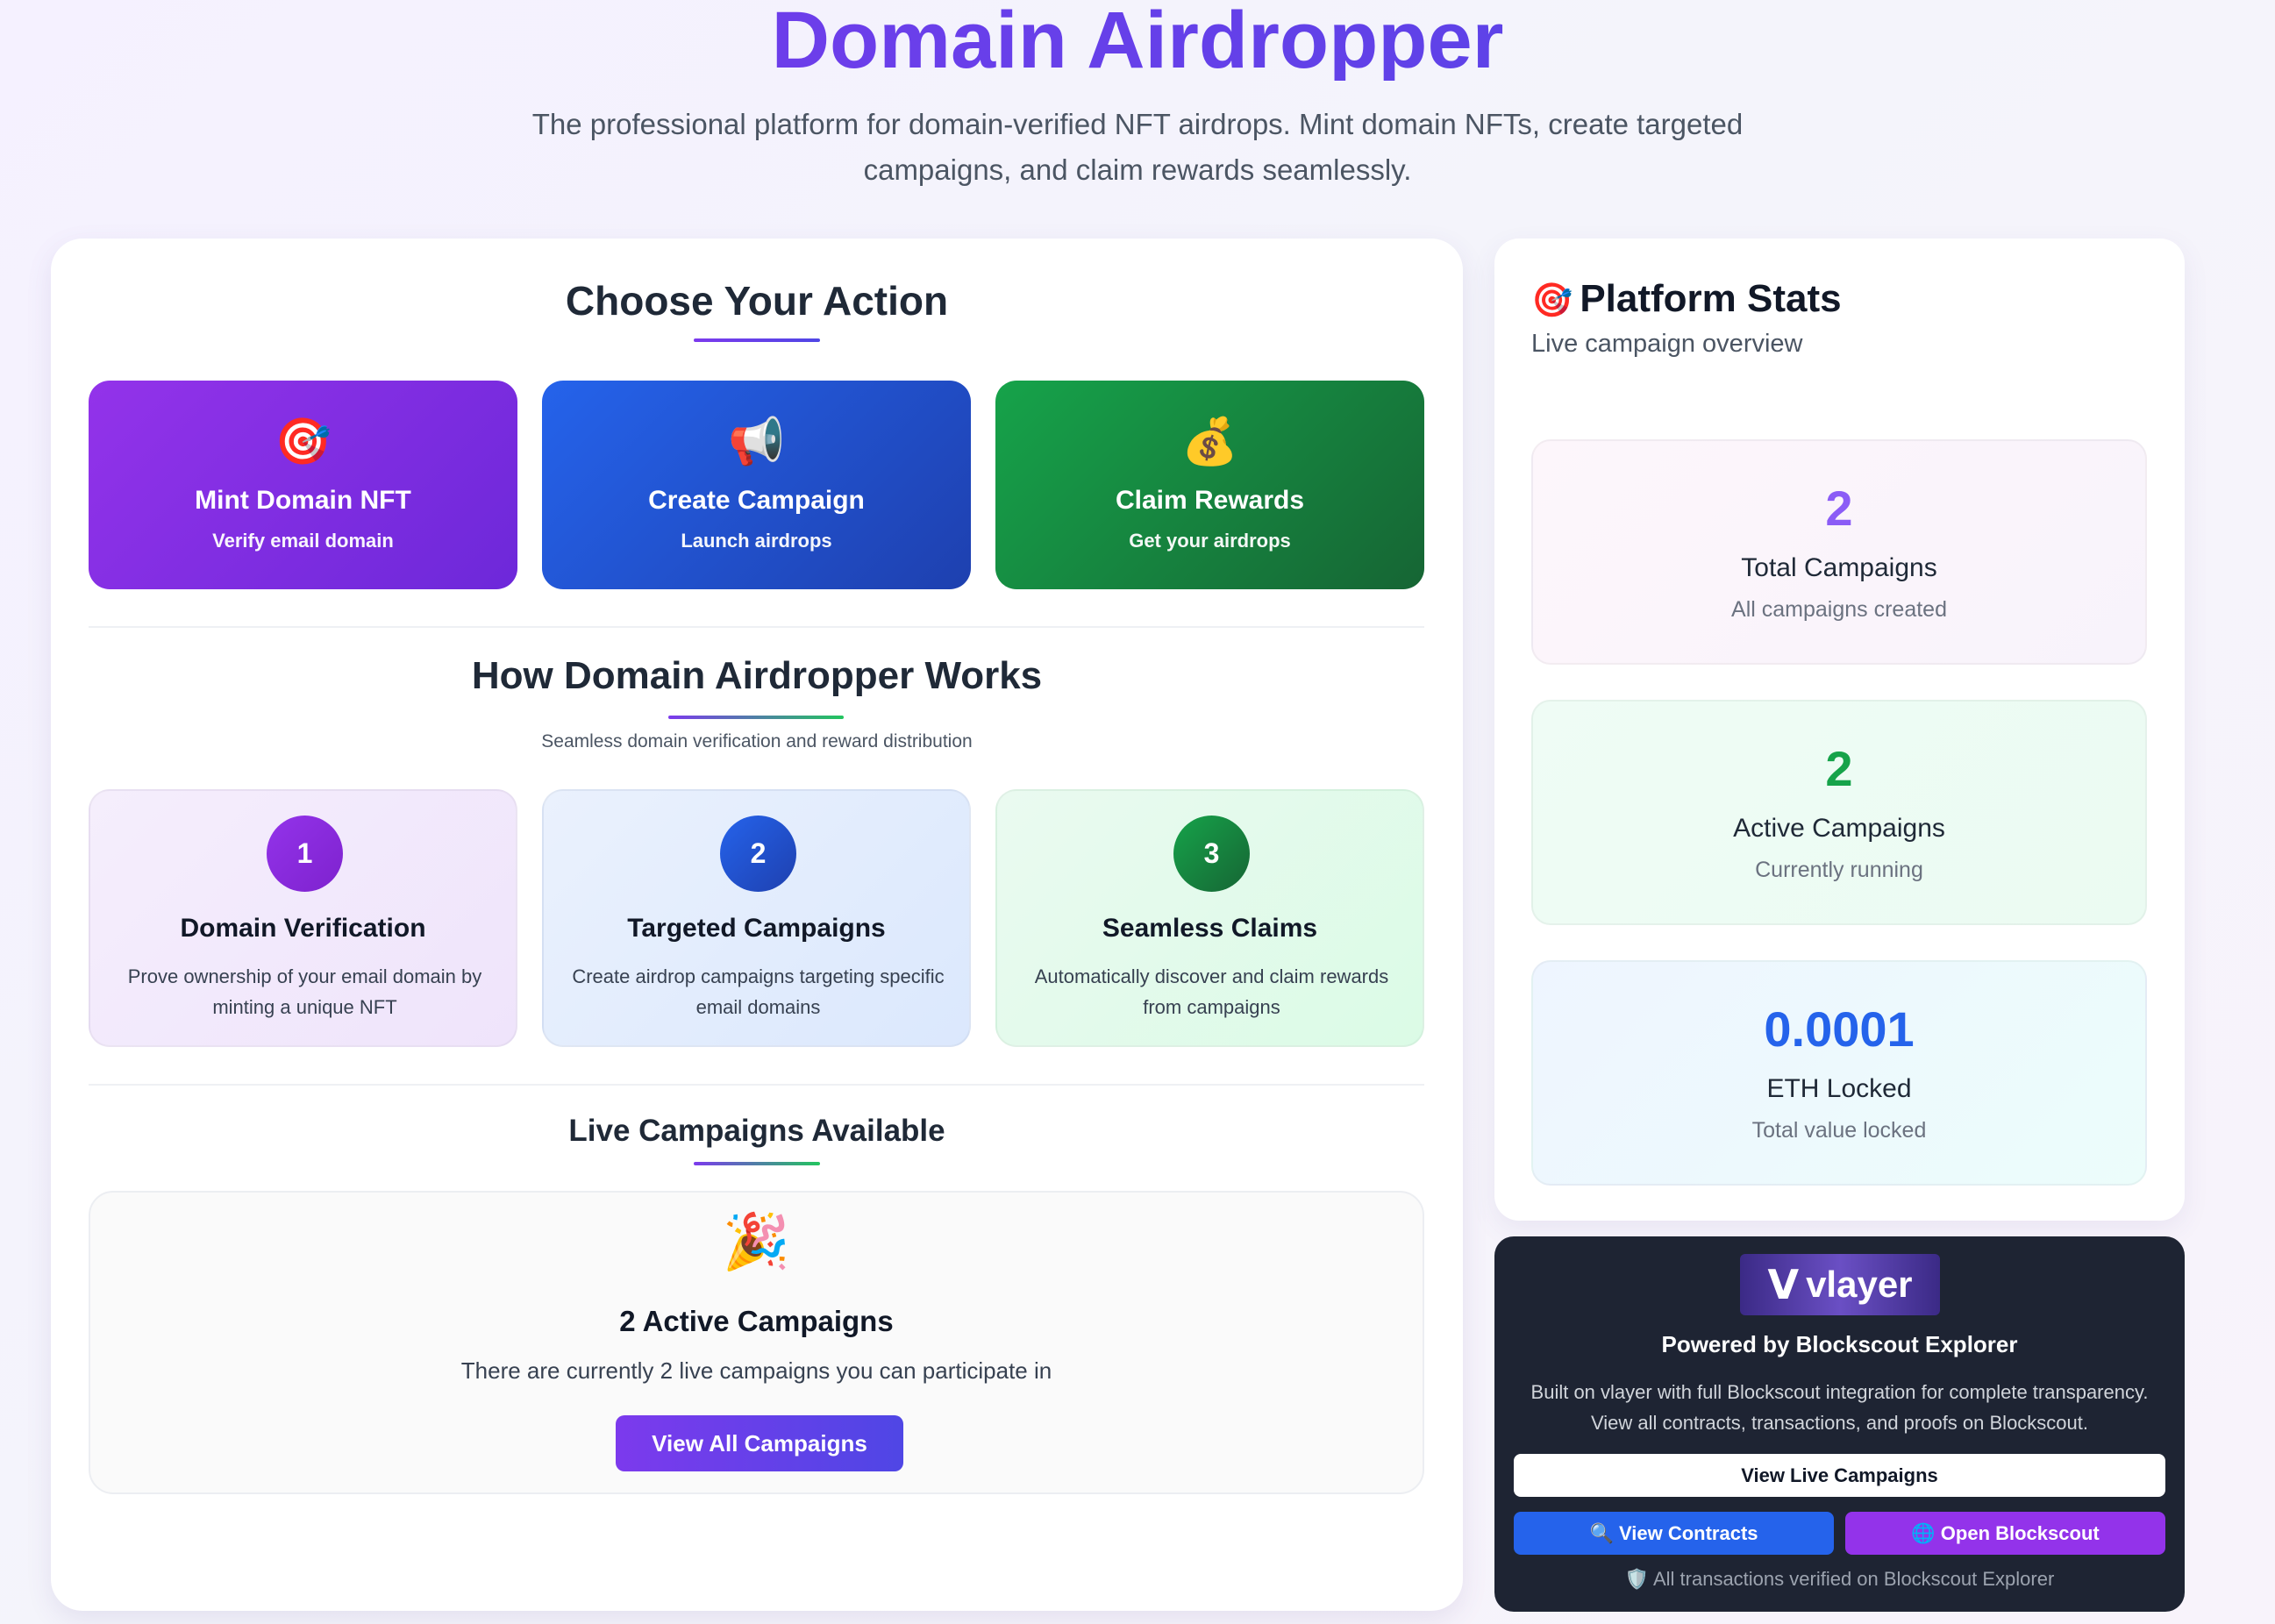  I want to click on stat-sublabel: Currently running, so click(1839, 870).